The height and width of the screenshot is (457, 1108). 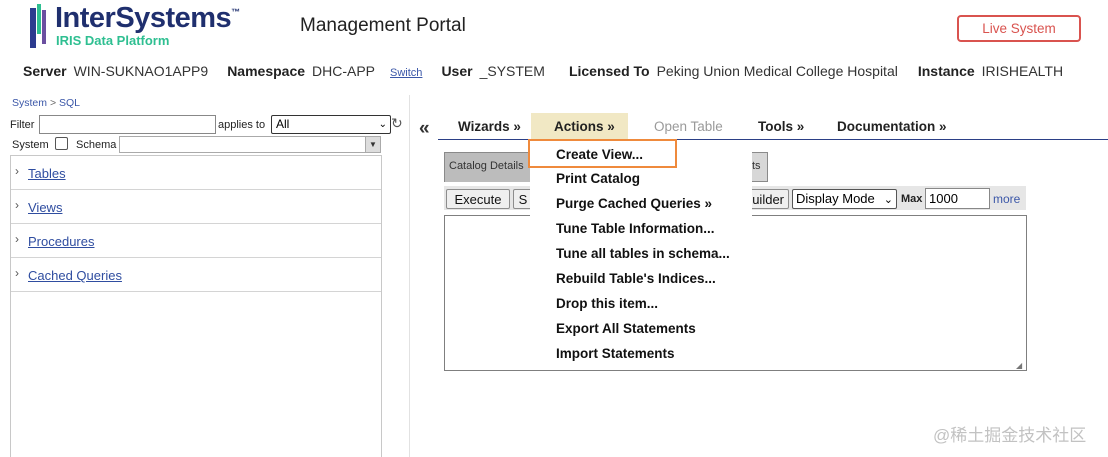 What do you see at coordinates (398, 123) in the screenshot?
I see `refresh-icon: ↻` at bounding box center [398, 123].